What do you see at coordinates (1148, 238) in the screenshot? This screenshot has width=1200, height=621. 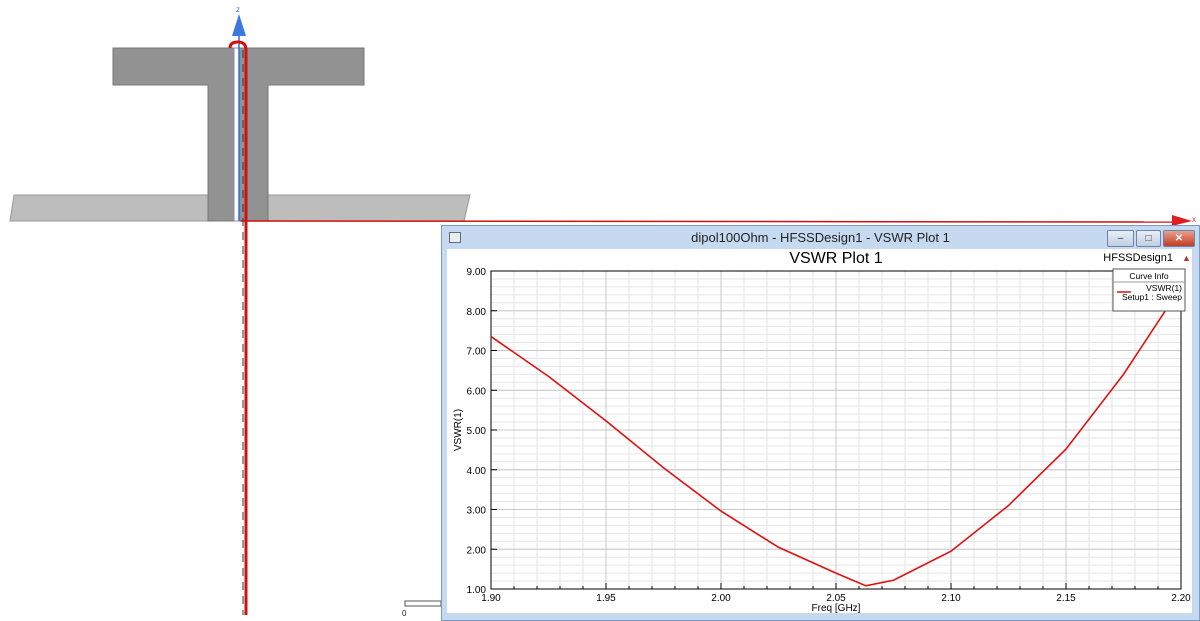 I see `maximize-button: □` at bounding box center [1148, 238].